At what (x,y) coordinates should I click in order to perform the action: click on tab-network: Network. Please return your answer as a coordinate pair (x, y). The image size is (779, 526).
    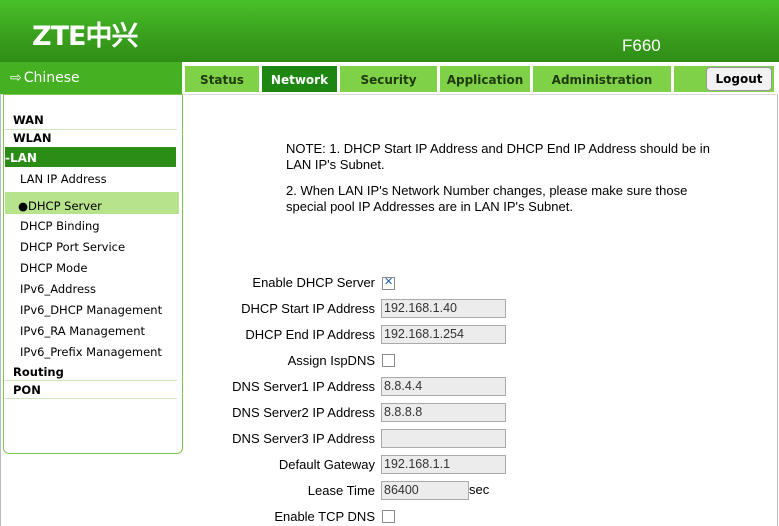
    Looking at the image, I should click on (299, 79).